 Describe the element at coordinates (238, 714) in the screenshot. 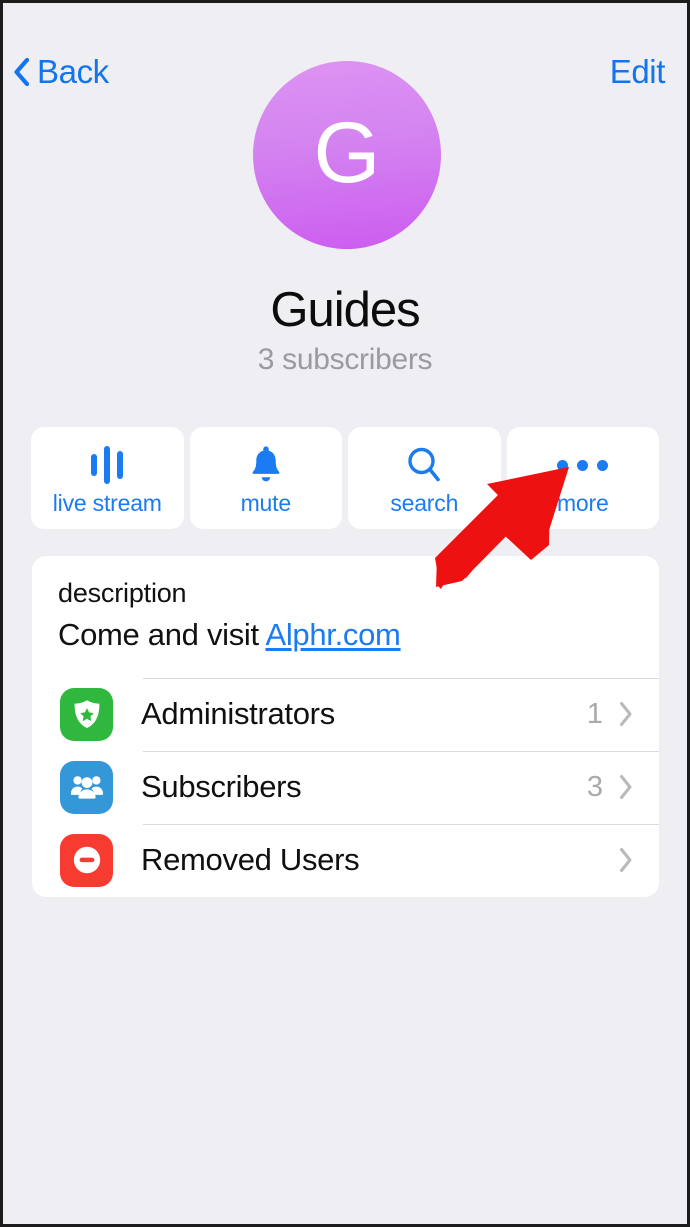

I see `list-item-label-administrators: Administrators` at that location.